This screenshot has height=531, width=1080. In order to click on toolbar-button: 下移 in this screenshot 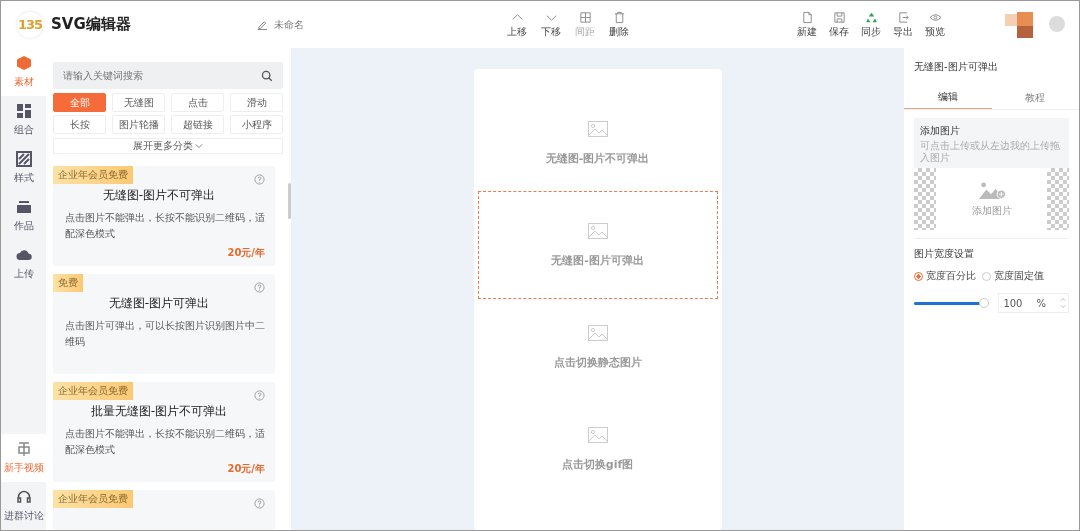, I will do `click(551, 24)`.